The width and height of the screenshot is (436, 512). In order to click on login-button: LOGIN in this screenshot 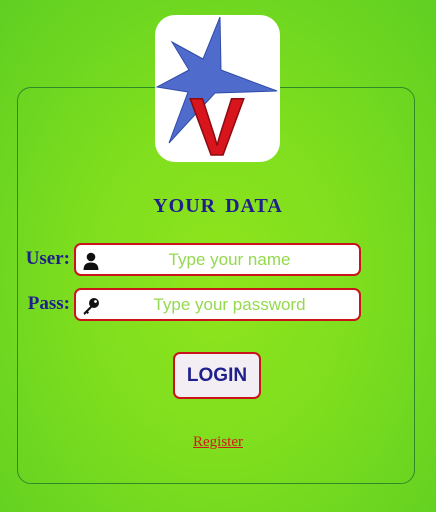, I will do `click(217, 375)`.